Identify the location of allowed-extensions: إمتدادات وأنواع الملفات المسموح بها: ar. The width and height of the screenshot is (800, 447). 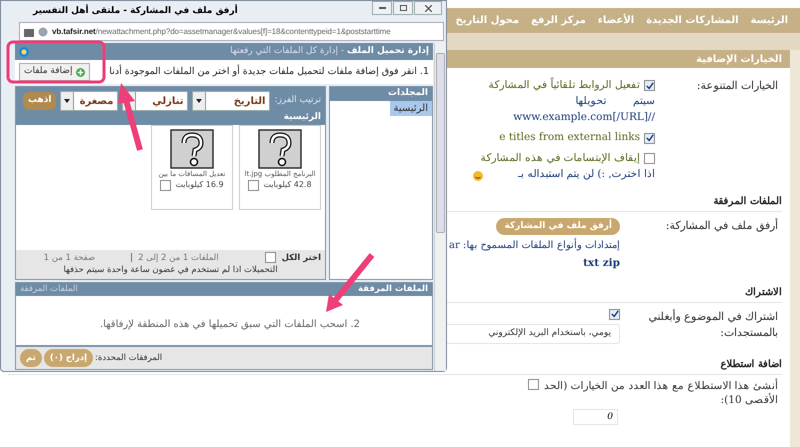
(534, 245).